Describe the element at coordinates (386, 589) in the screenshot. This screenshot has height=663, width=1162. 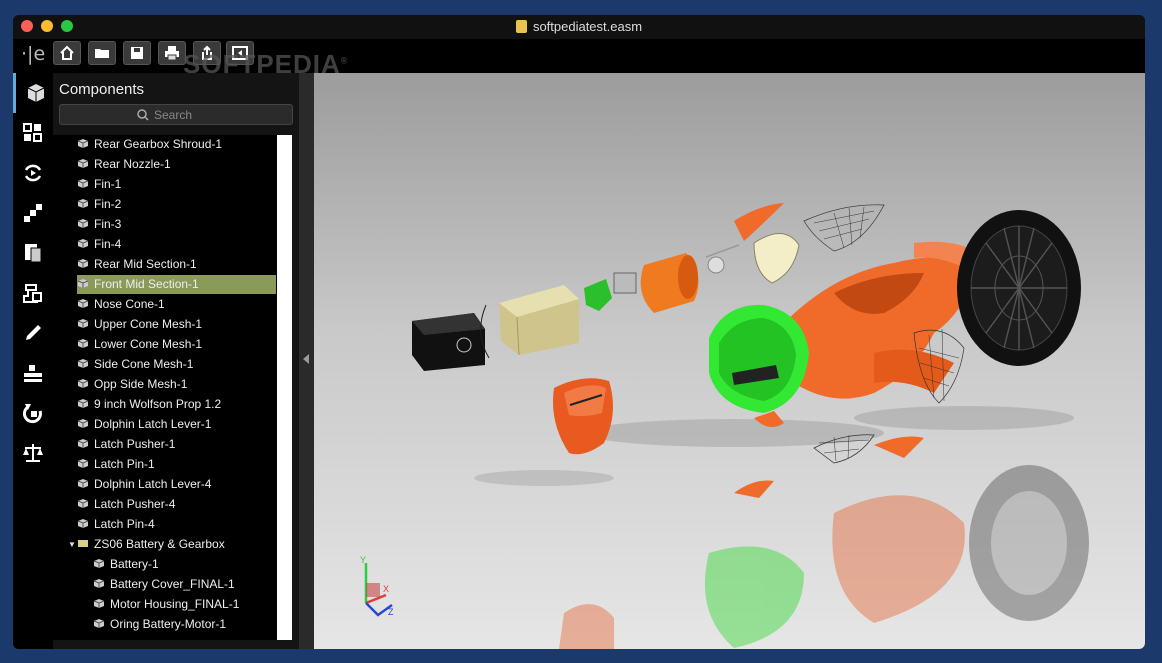
I see `axis-x-label: X` at that location.